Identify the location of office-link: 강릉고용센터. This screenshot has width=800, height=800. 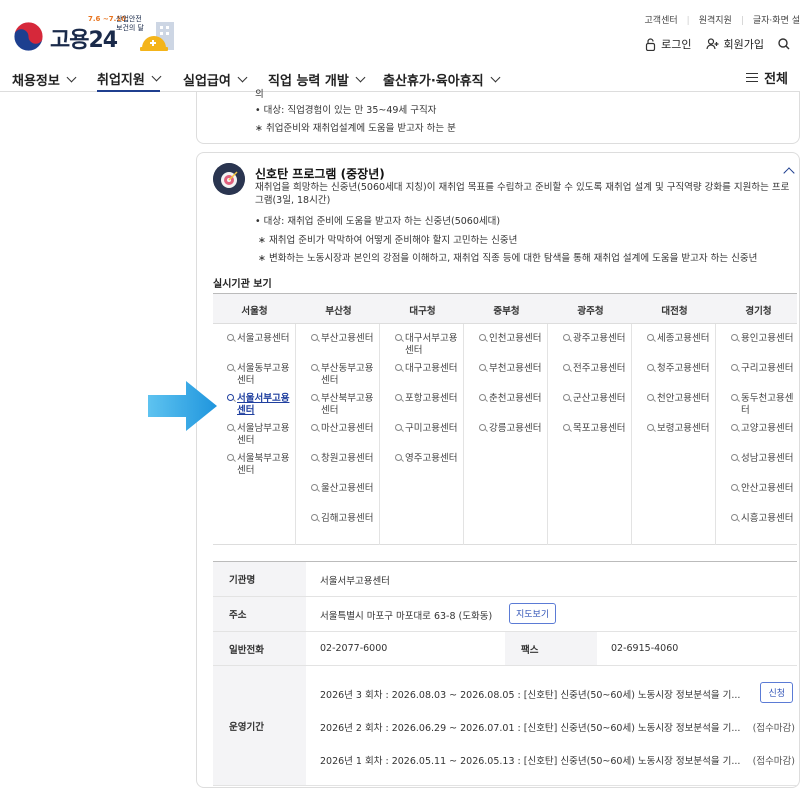
(514, 429).